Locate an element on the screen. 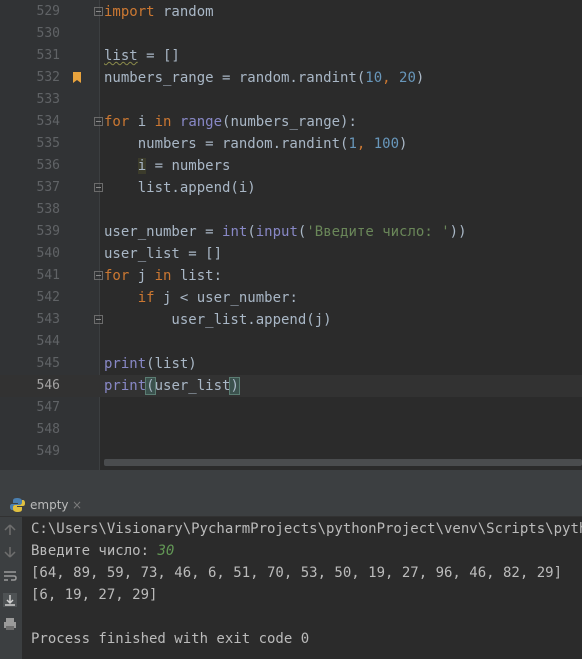 The image size is (582, 659). run-toolbar is located at coordinates (11, 588).